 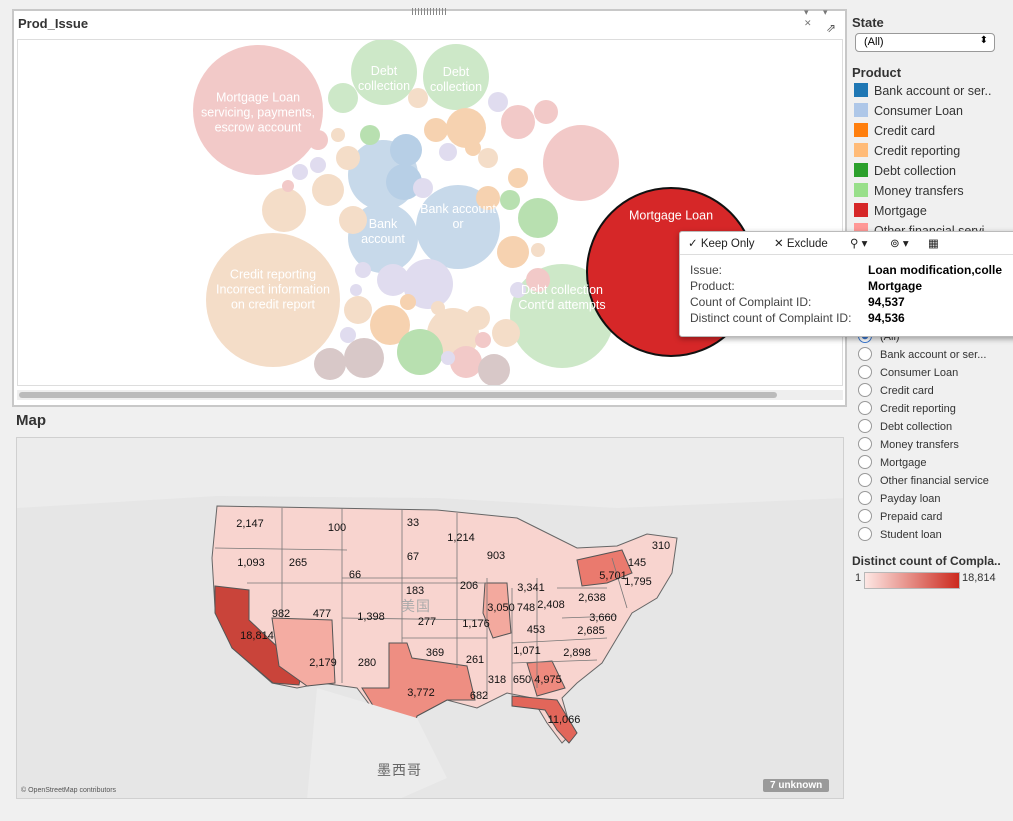 What do you see at coordinates (564, 720) in the screenshot?
I see `state-value-label: 11,066` at bounding box center [564, 720].